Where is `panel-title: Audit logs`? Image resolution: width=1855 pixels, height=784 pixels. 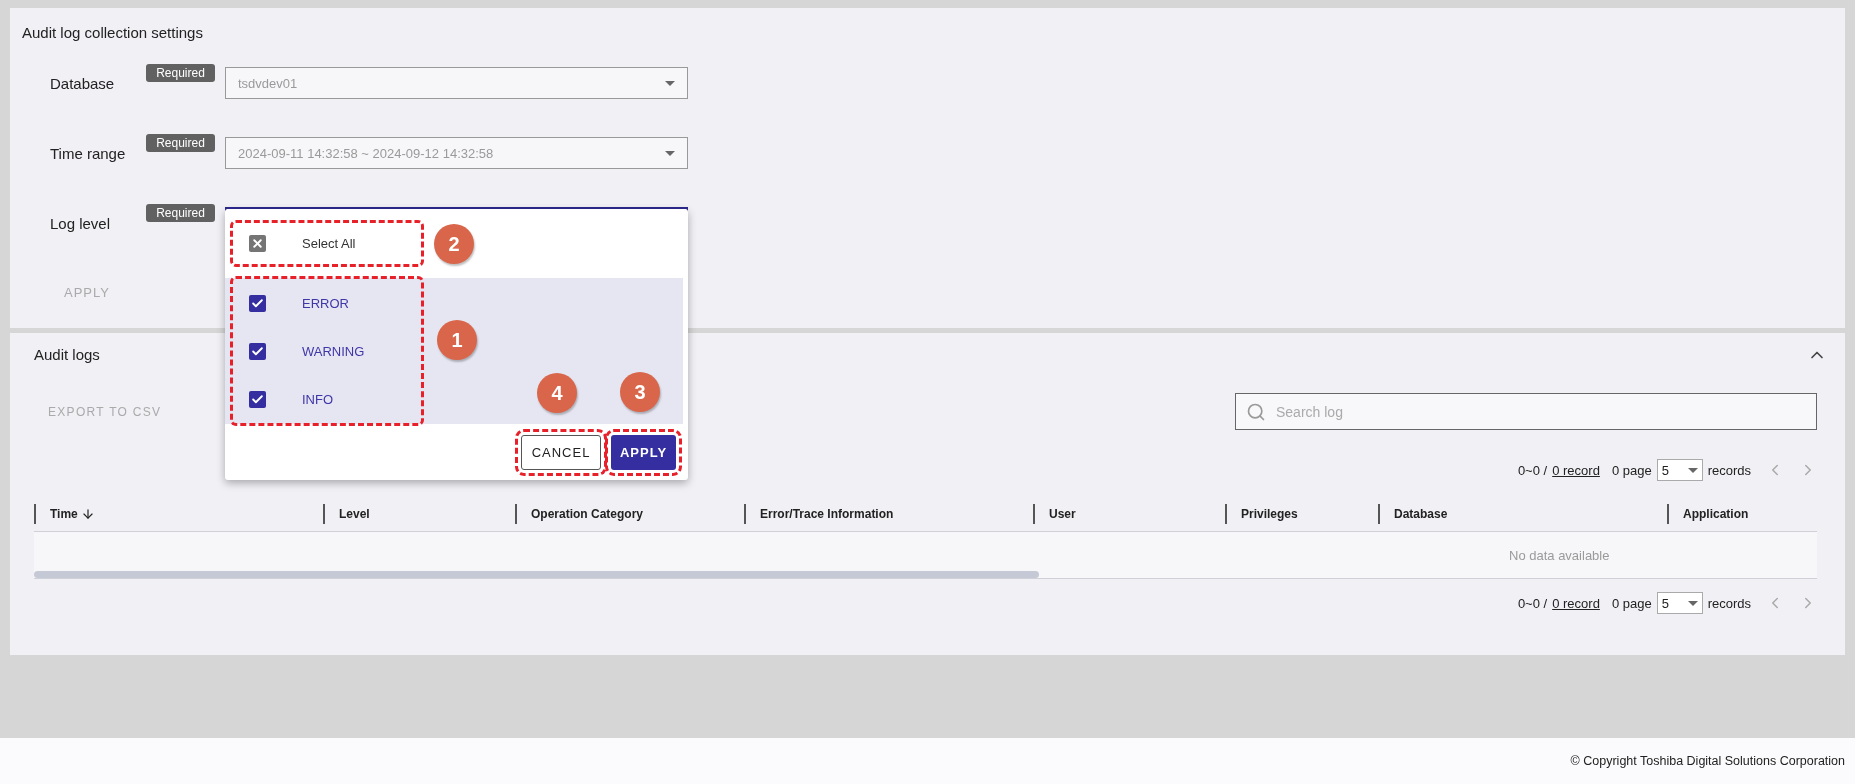 panel-title: Audit logs is located at coordinates (67, 355).